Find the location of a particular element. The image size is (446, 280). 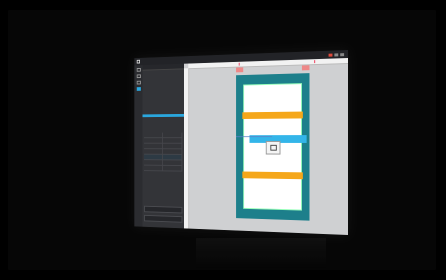

properties-panel is located at coordinates (163, 146).